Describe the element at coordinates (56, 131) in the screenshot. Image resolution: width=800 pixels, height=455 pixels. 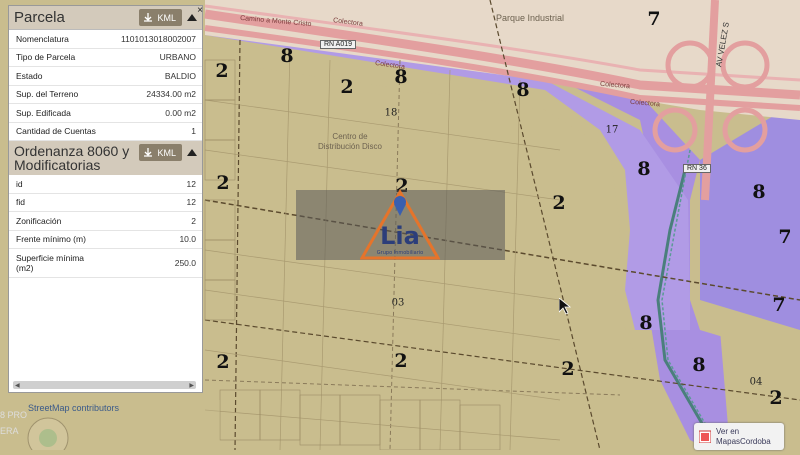
I see `row-key: Cantidad de Cuentas` at that location.